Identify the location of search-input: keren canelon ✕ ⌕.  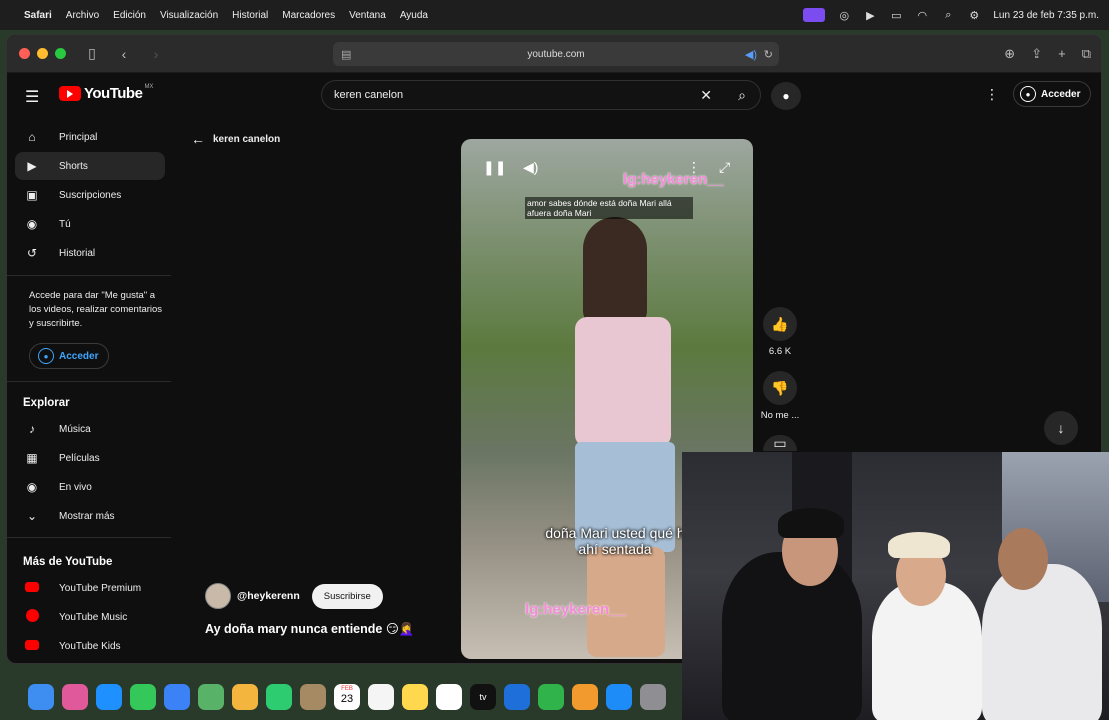
(541, 95).